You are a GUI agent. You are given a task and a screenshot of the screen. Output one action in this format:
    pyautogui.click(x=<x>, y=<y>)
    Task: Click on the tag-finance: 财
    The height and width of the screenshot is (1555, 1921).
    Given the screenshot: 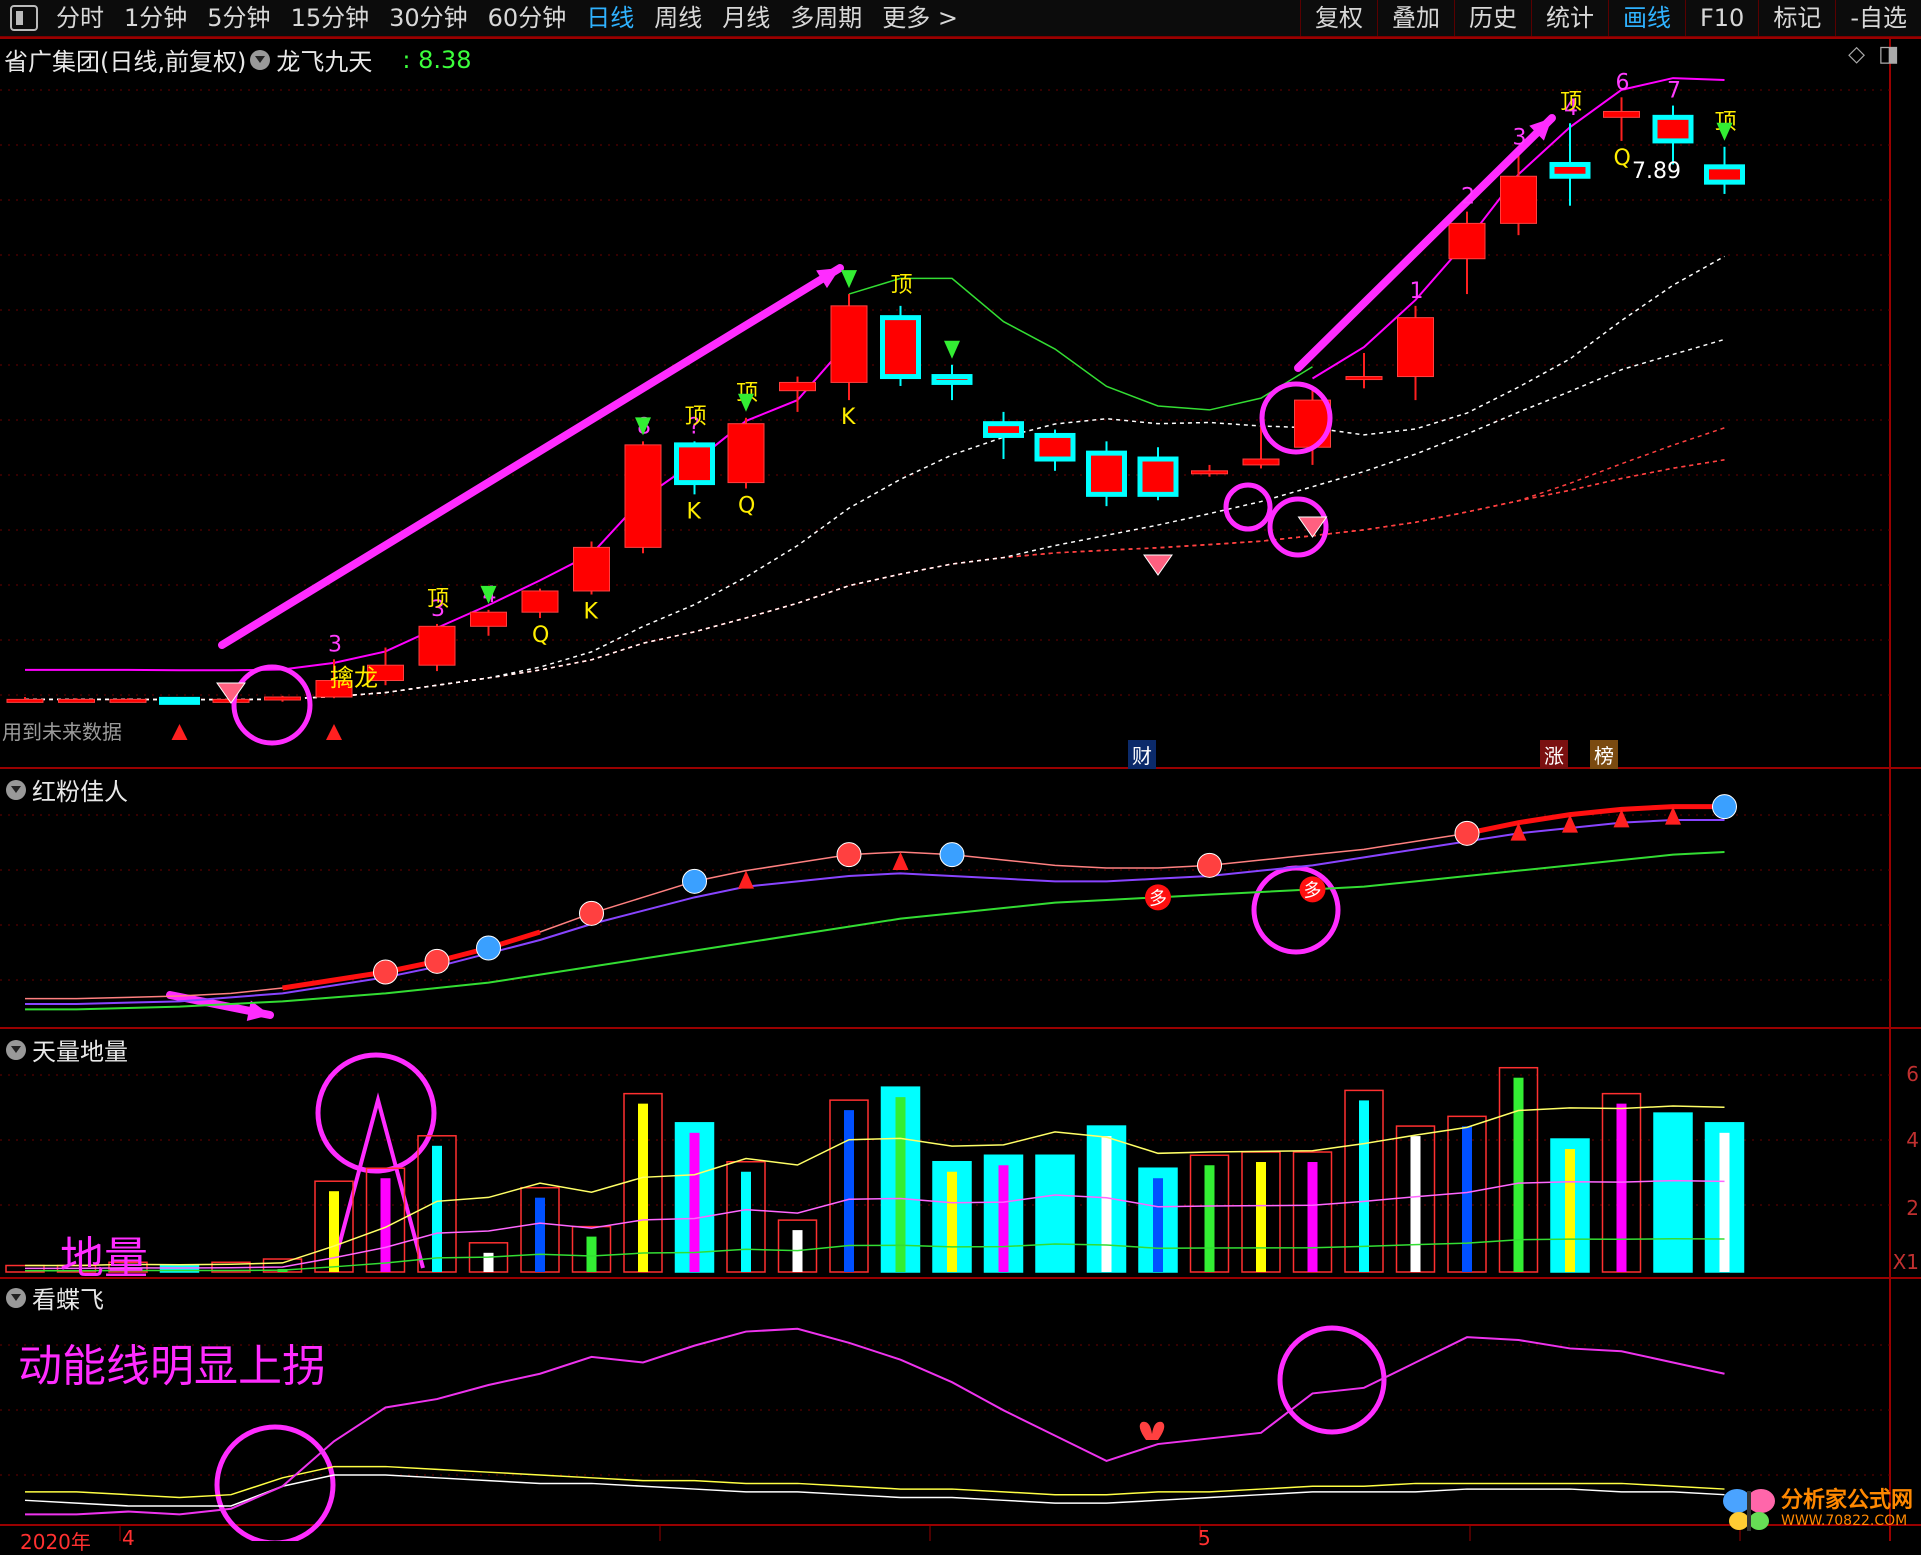 What is the action you would take?
    pyautogui.click(x=1142, y=754)
    